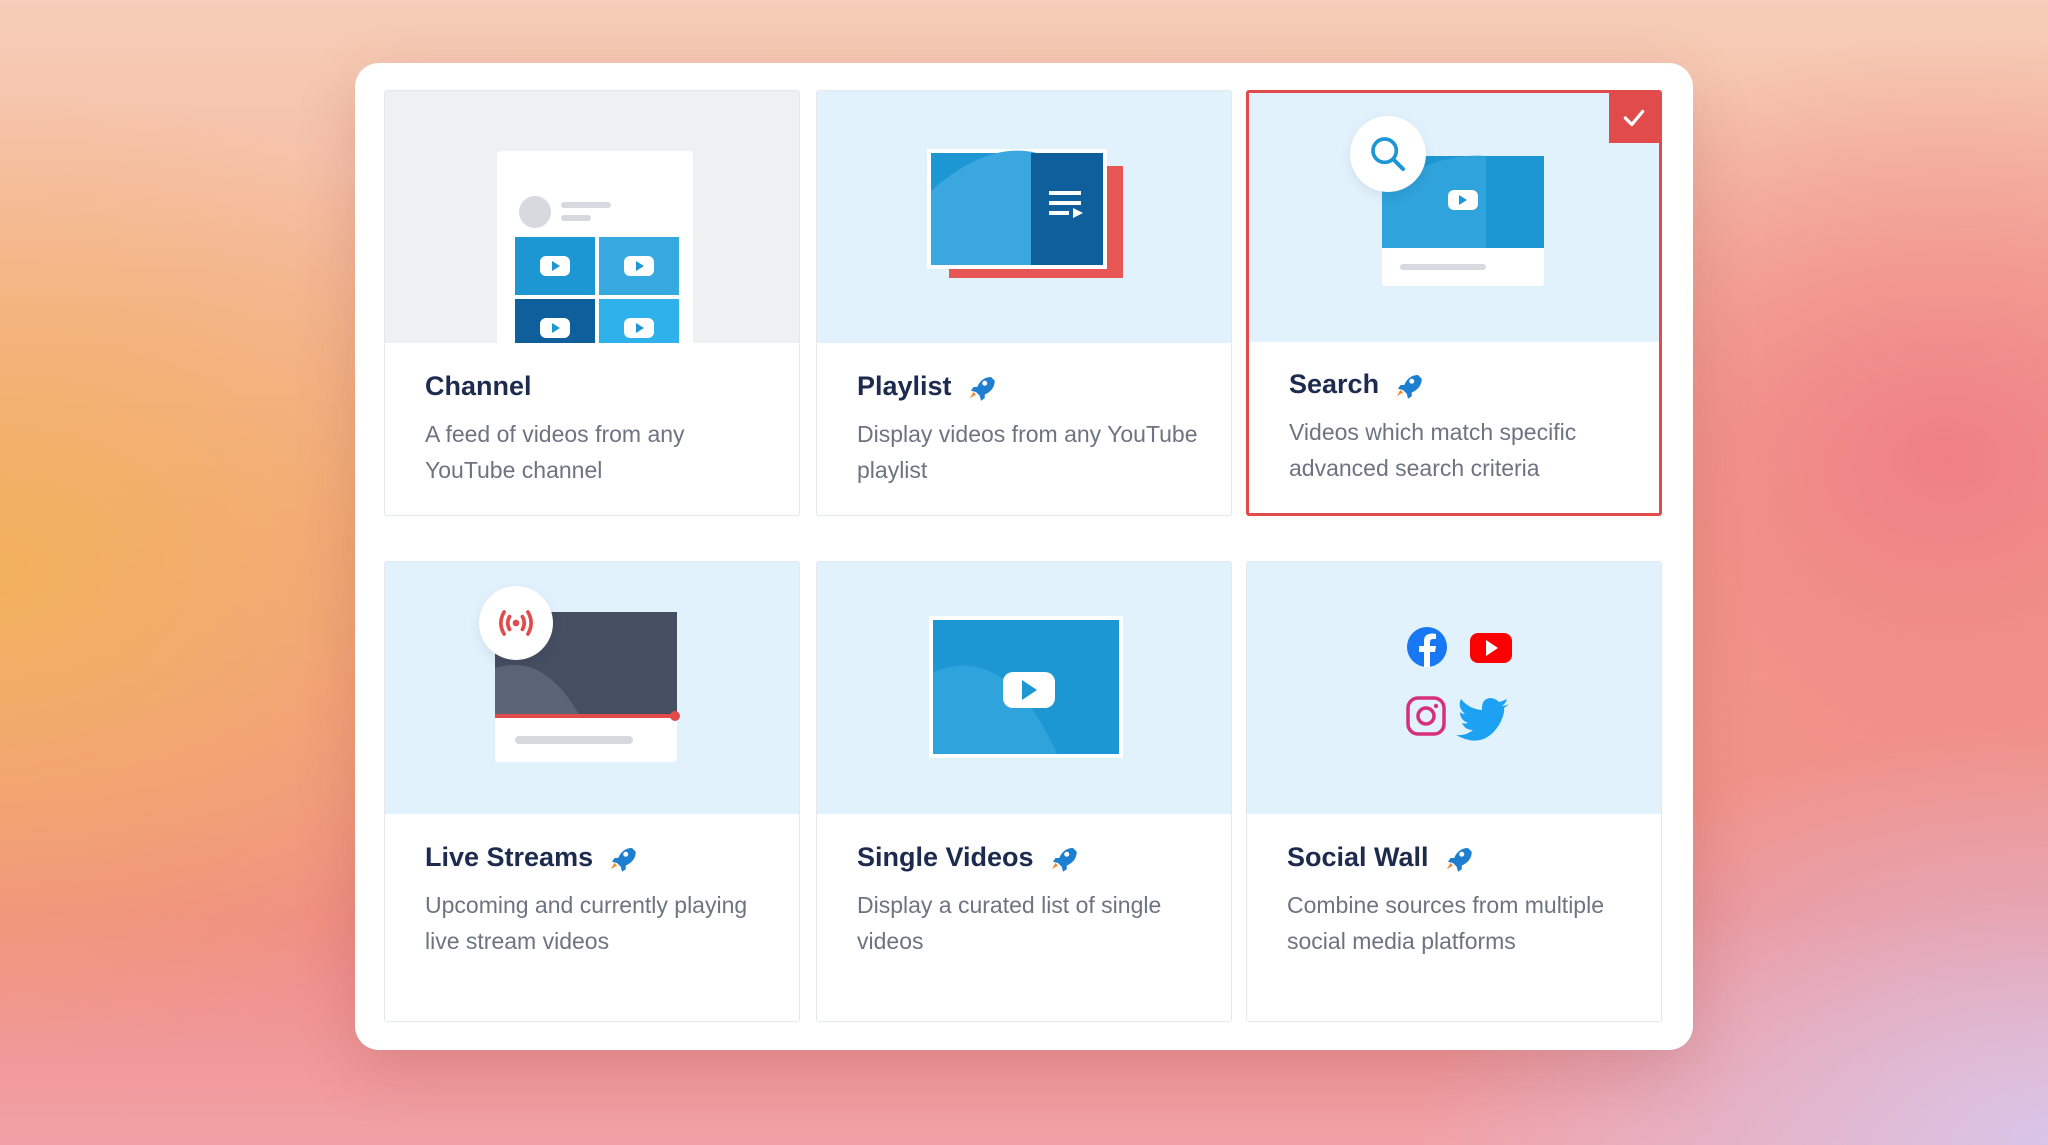 The height and width of the screenshot is (1145, 2048). Describe the element at coordinates (1358, 857) in the screenshot. I see `card-title: Social Wall` at that location.